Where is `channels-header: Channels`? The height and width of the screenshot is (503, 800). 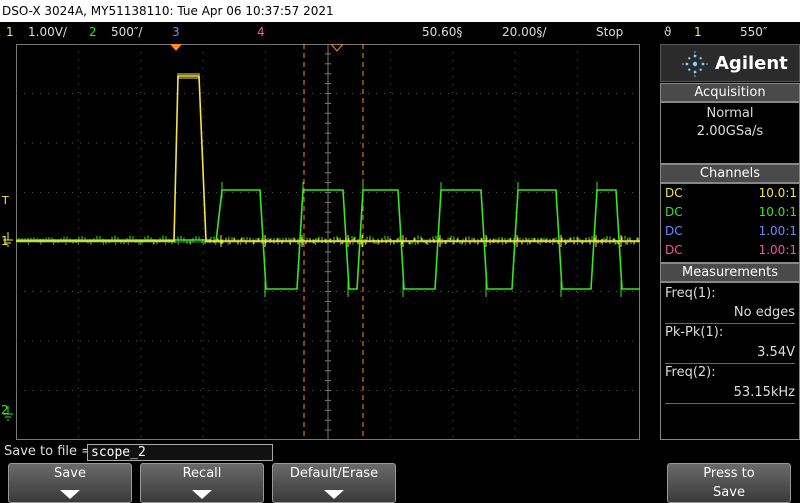 channels-header: Channels is located at coordinates (730, 173).